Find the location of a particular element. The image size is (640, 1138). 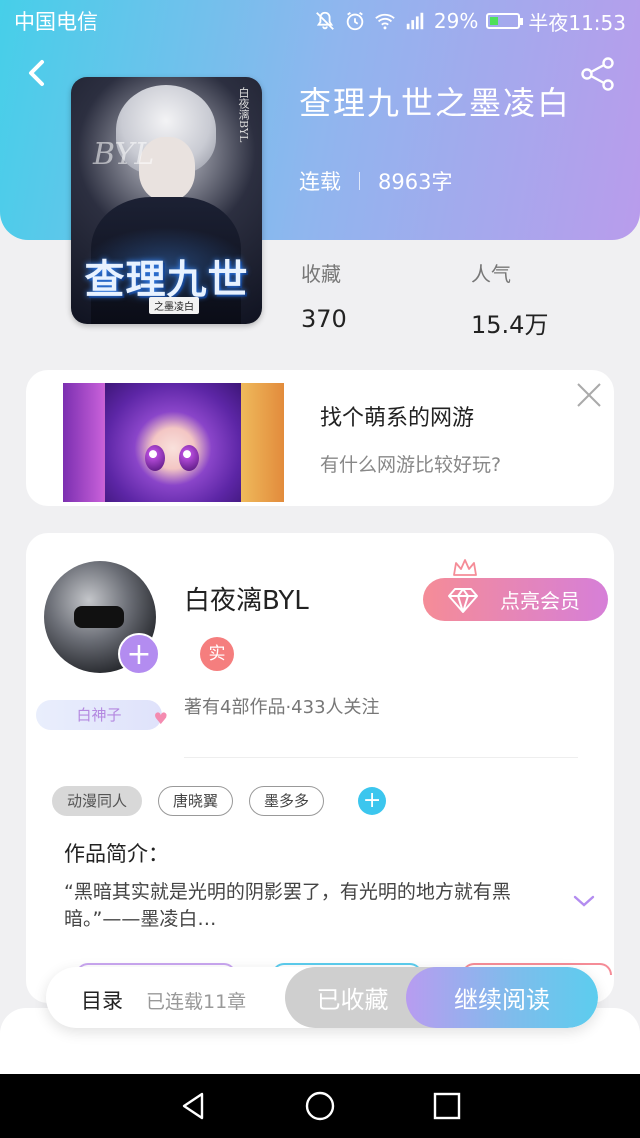

nav-back-icon is located at coordinates (193, 1106).